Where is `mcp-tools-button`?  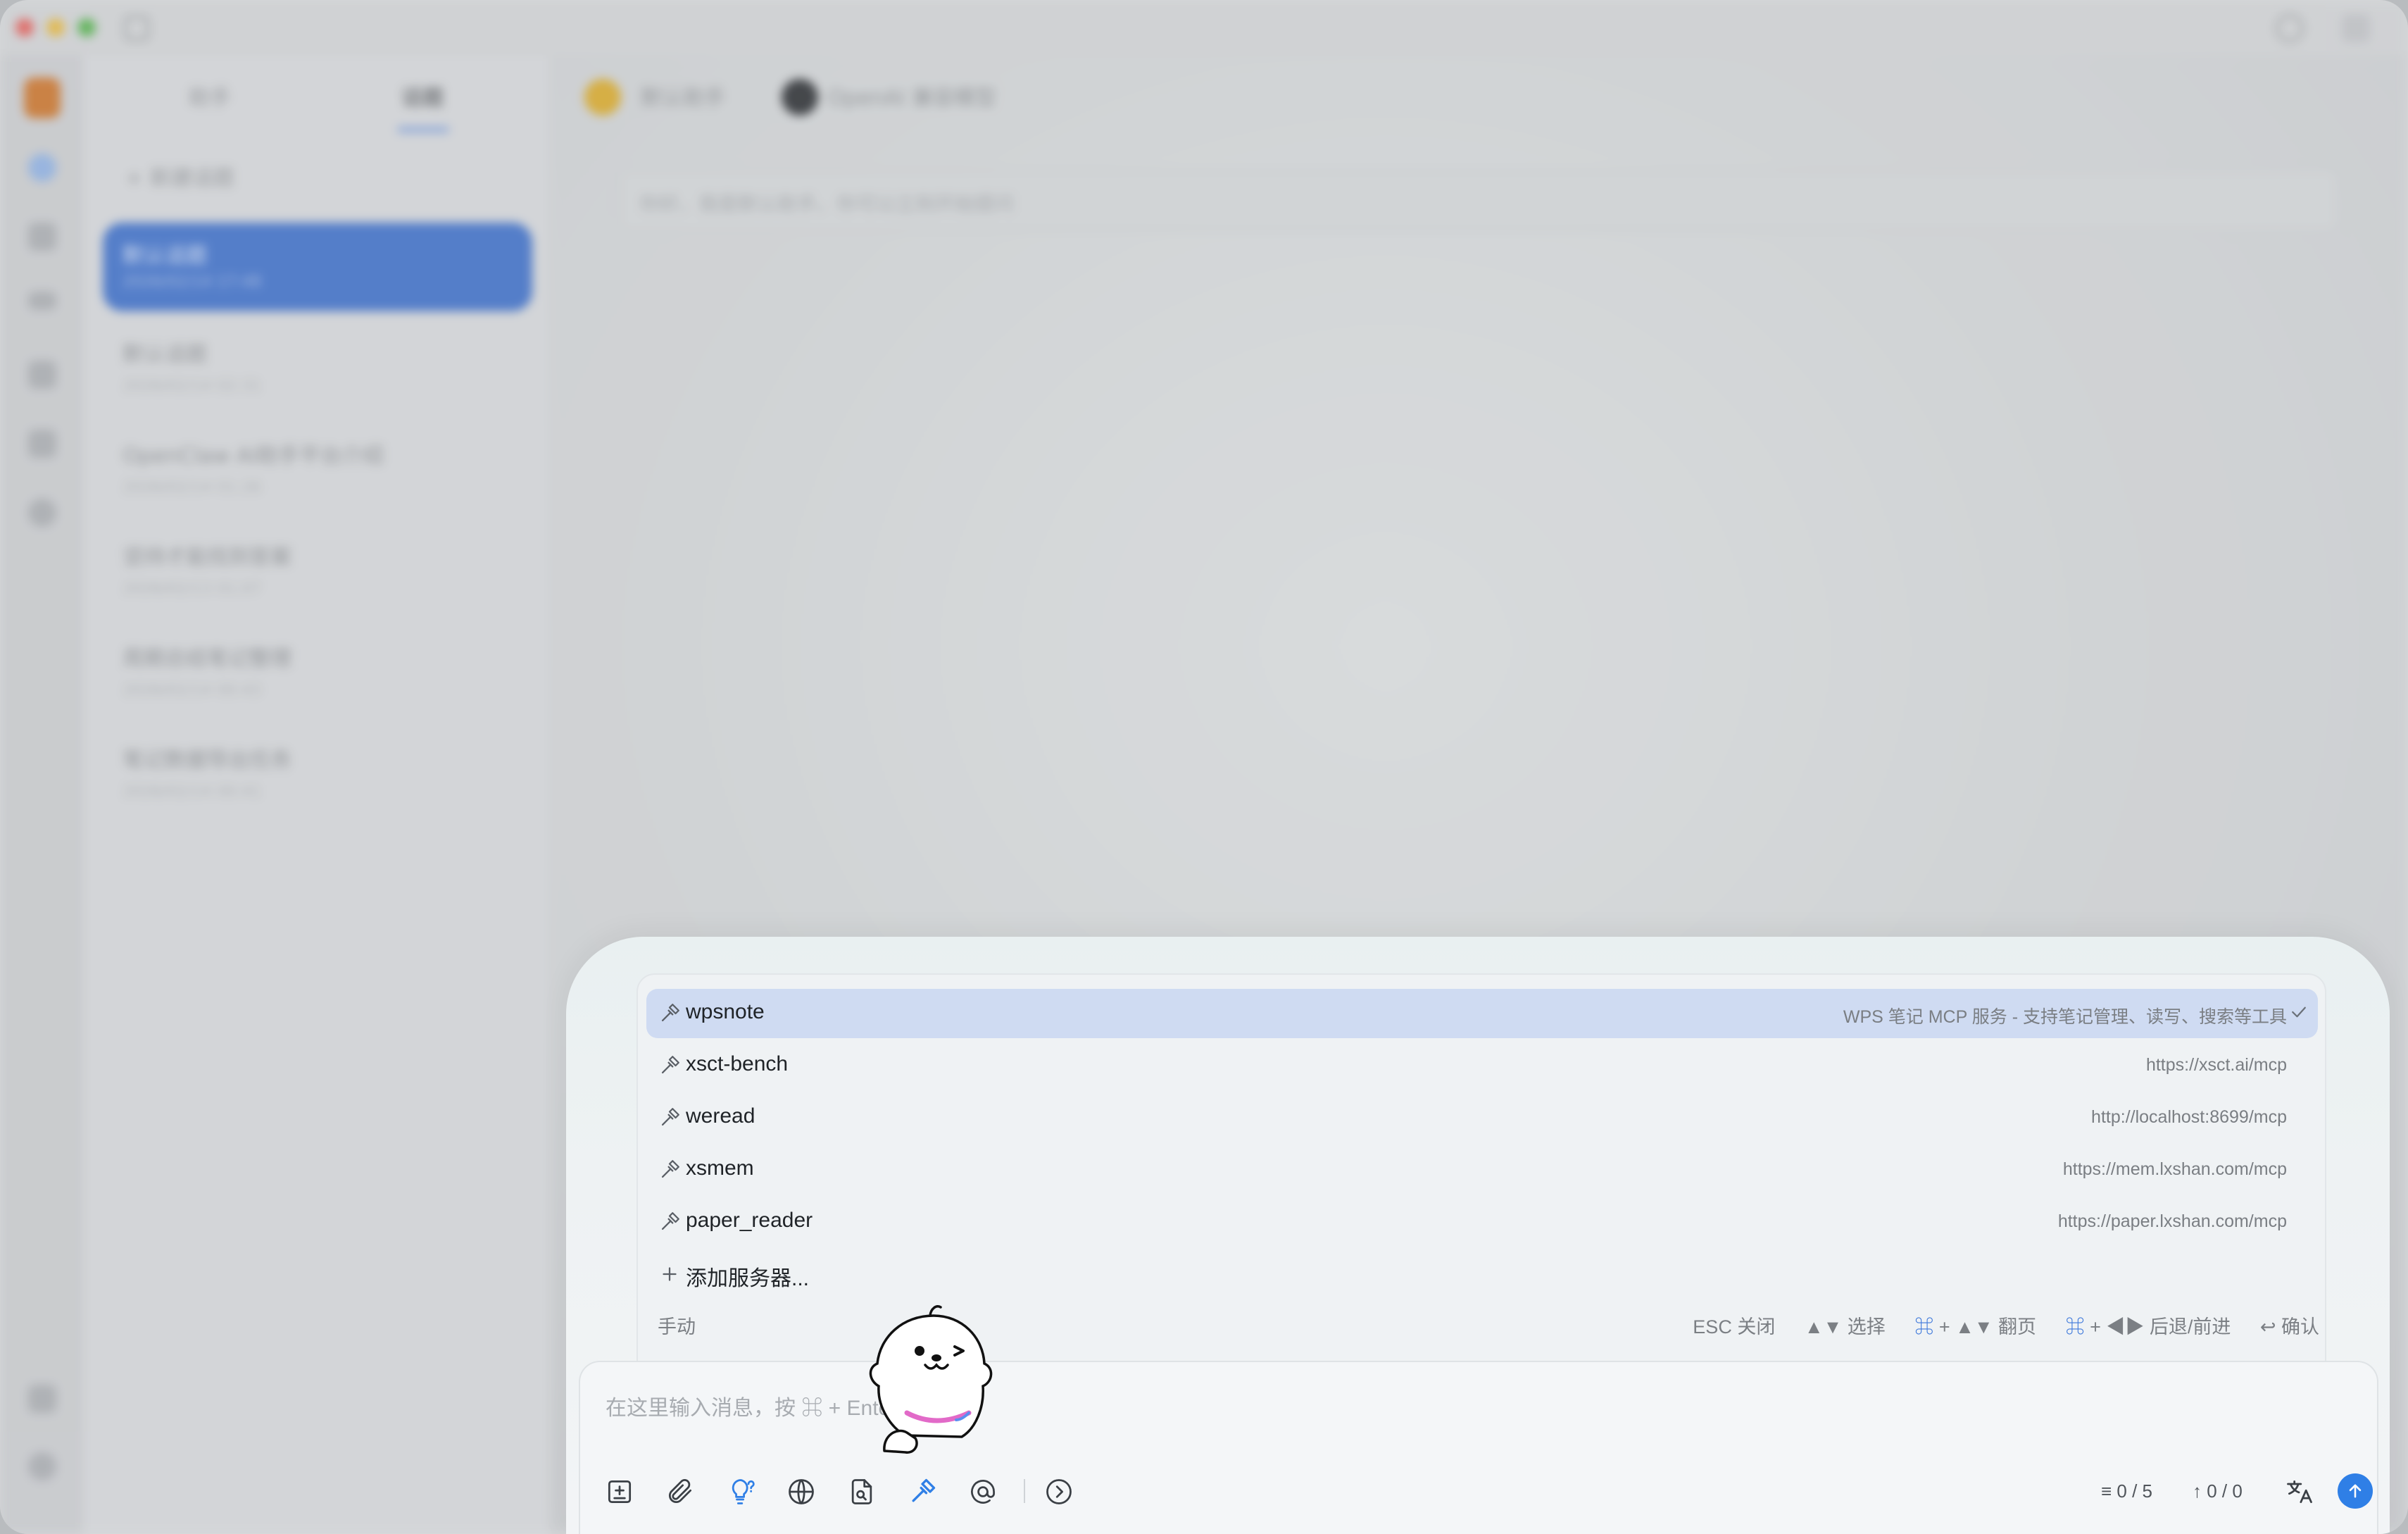
mcp-tools-button is located at coordinates (922, 1491).